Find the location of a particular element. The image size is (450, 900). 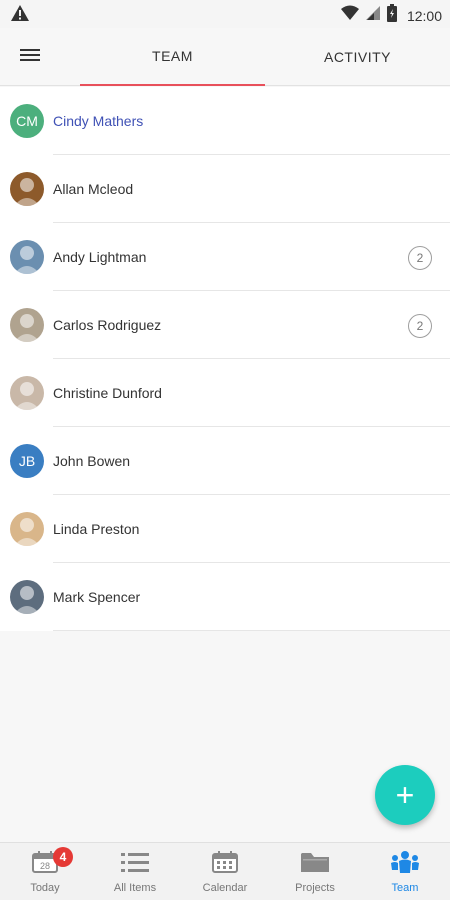

member-name: Cindy Mathers is located at coordinates (98, 121).